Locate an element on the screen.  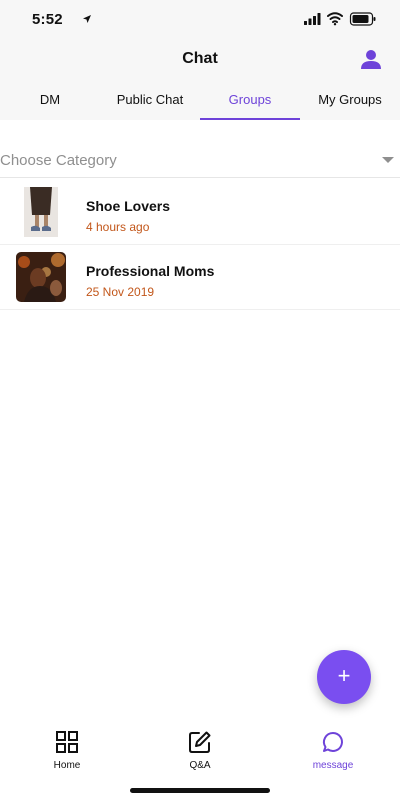
tab-groups: Groups is located at coordinates (250, 99).